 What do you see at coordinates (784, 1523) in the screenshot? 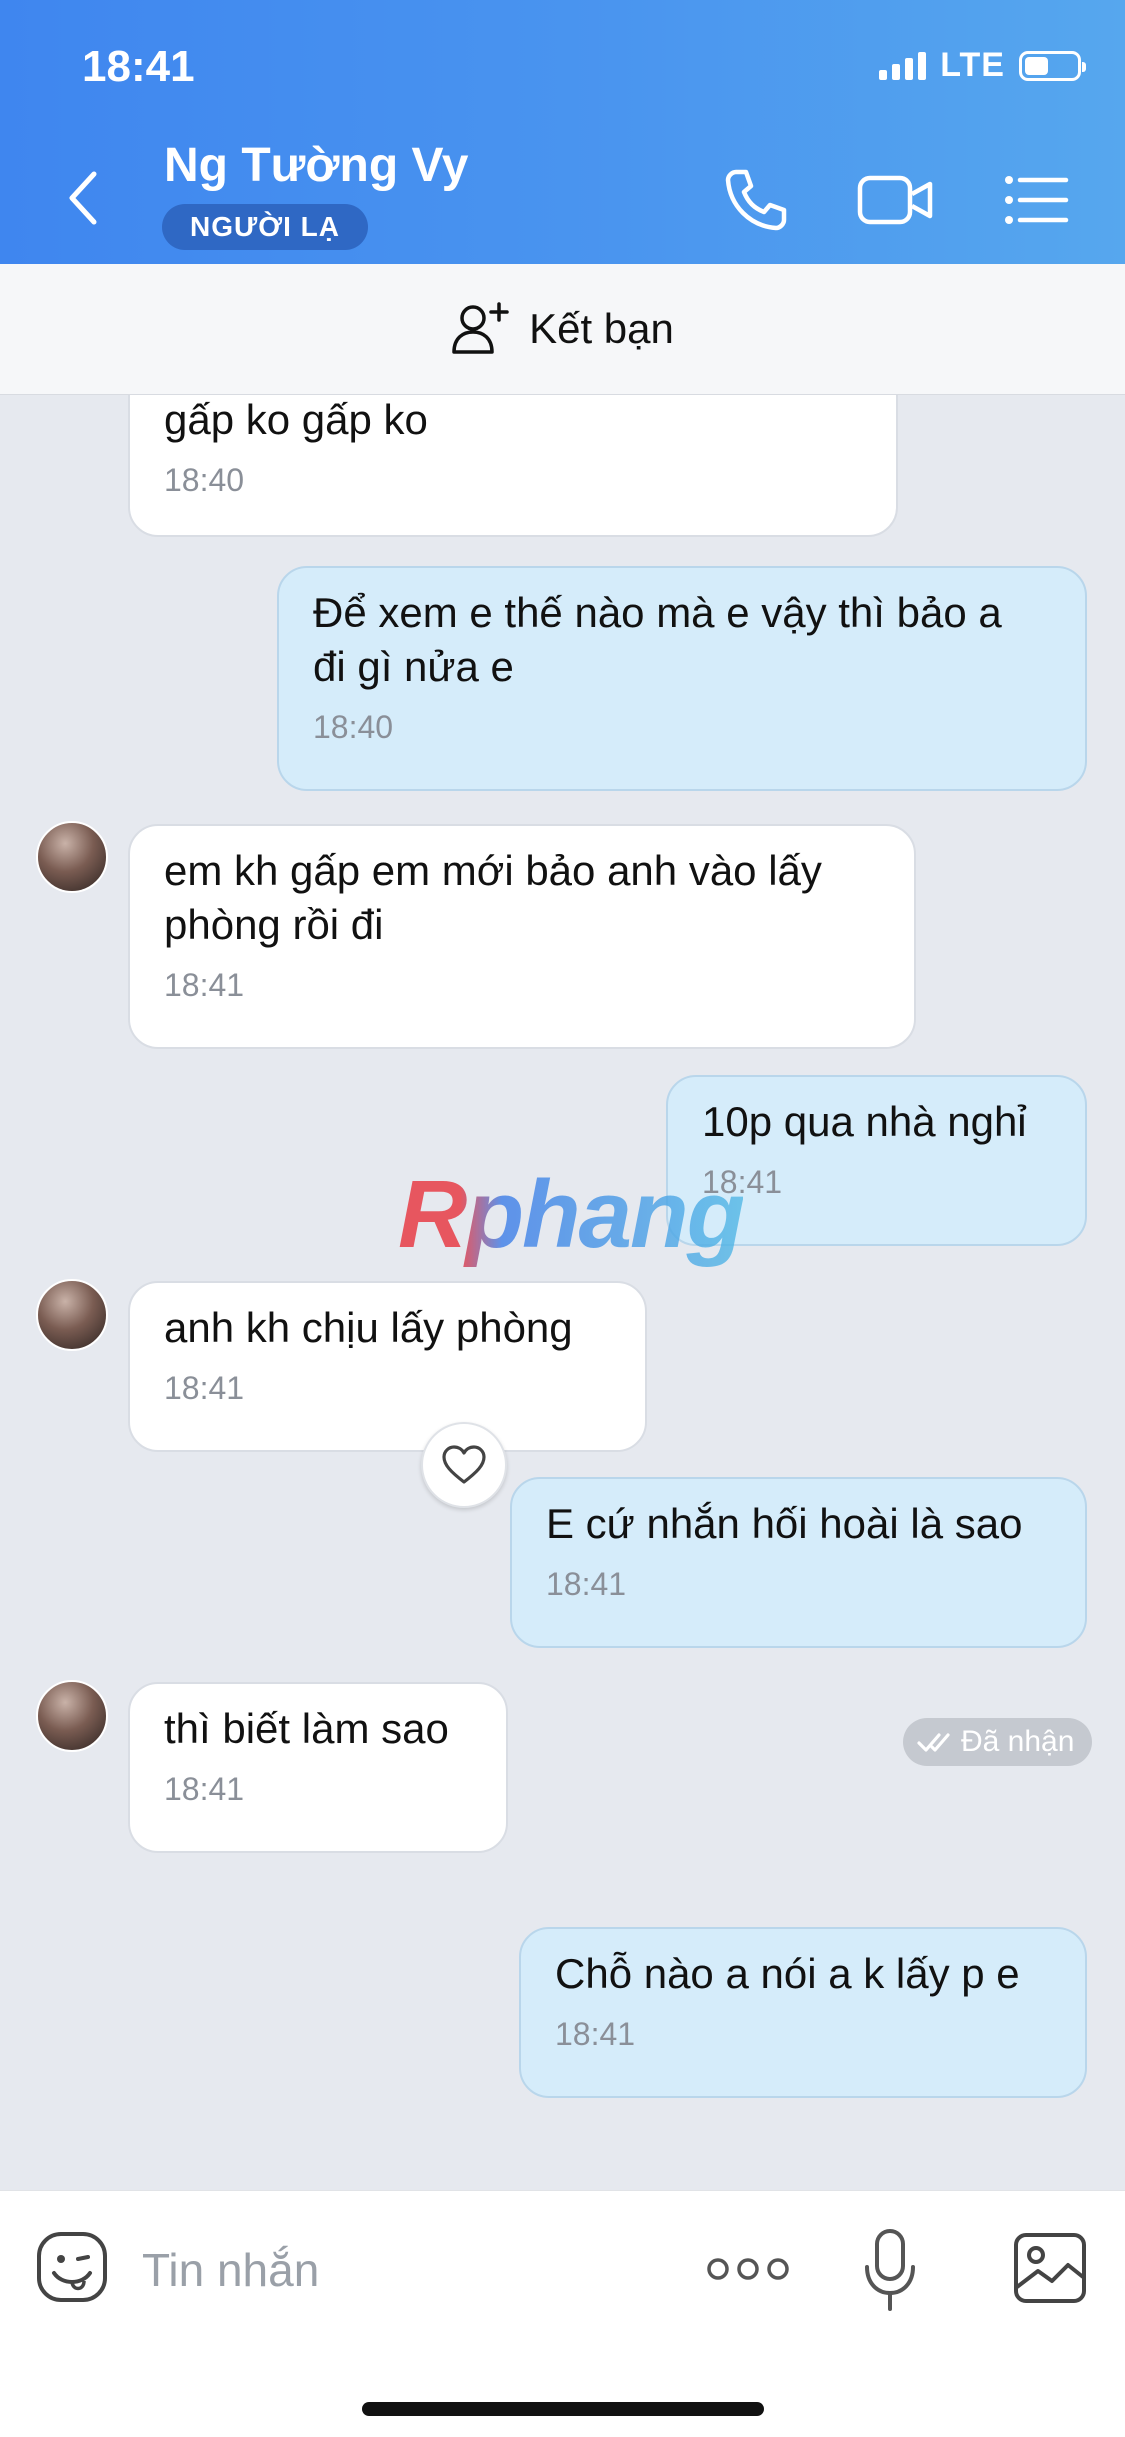
I see `message-text: E cứ nhắn hối hoài là sao` at bounding box center [784, 1523].